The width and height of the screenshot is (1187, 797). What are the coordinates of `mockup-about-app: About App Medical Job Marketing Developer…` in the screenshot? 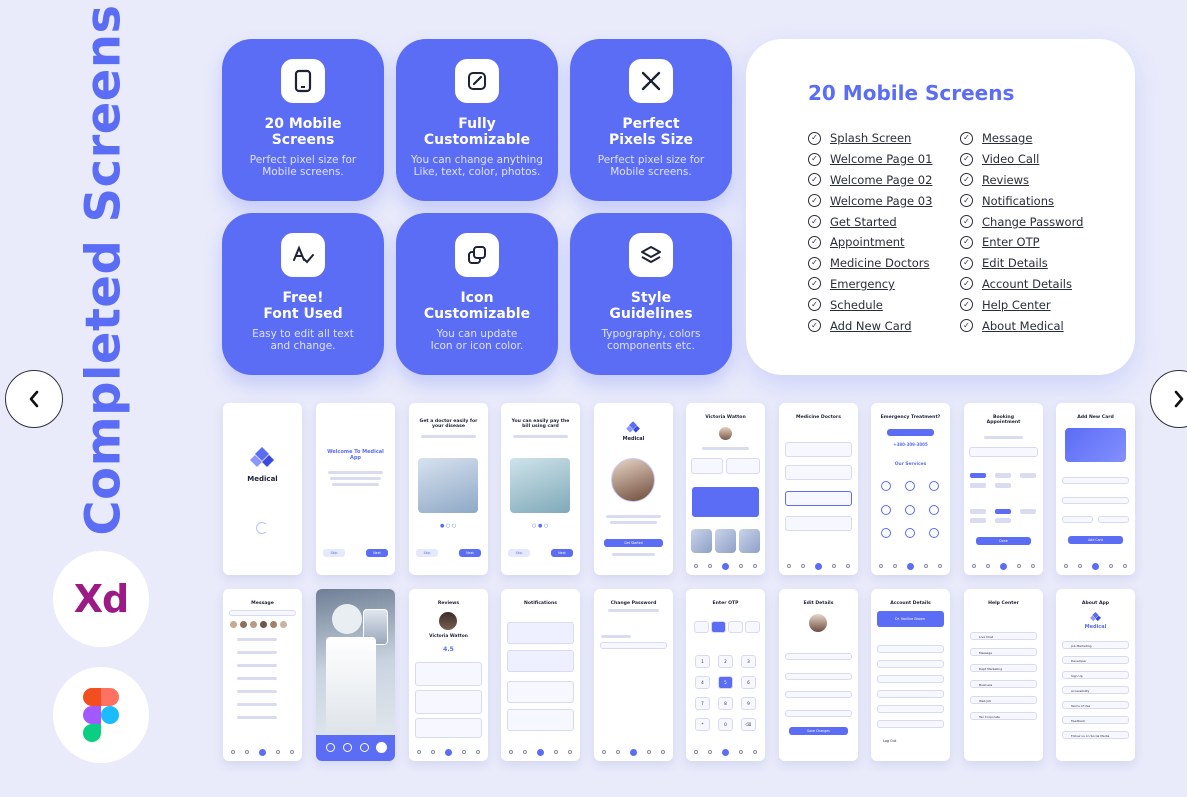 It's located at (1095, 675).